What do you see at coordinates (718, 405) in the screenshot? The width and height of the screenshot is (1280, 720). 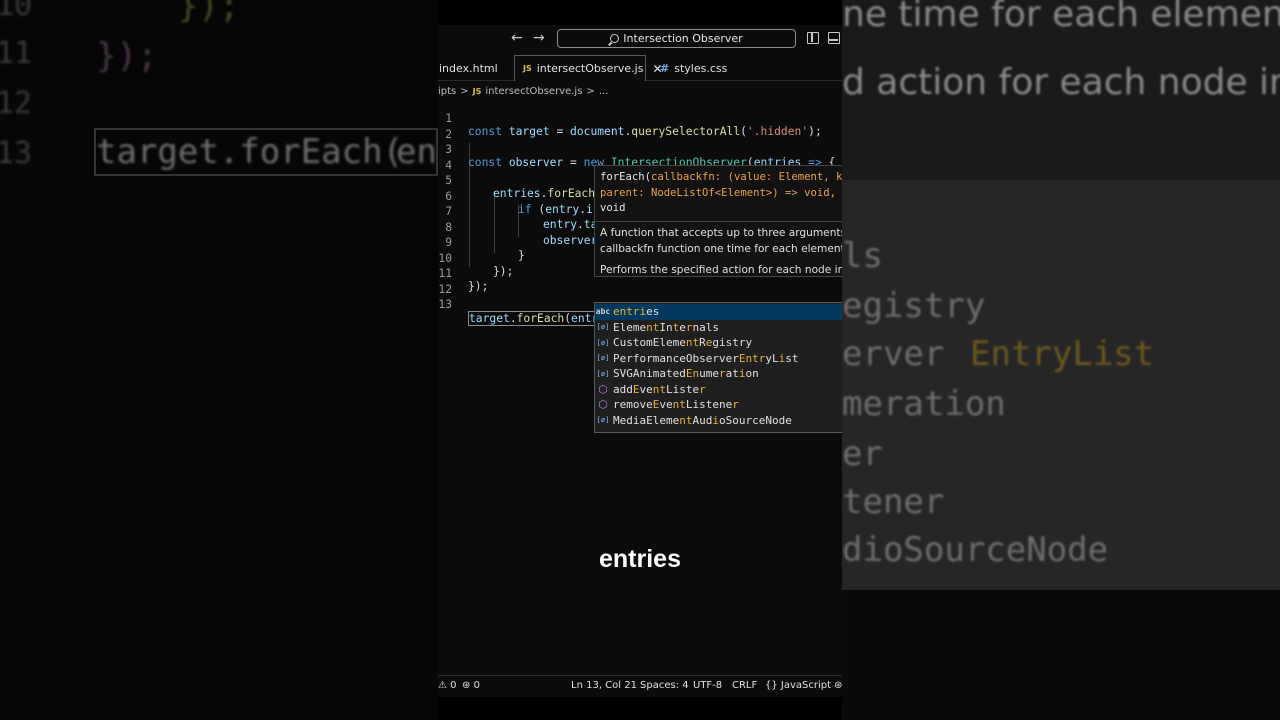 I see `suggestion-item: ⬡ removeEventListener` at bounding box center [718, 405].